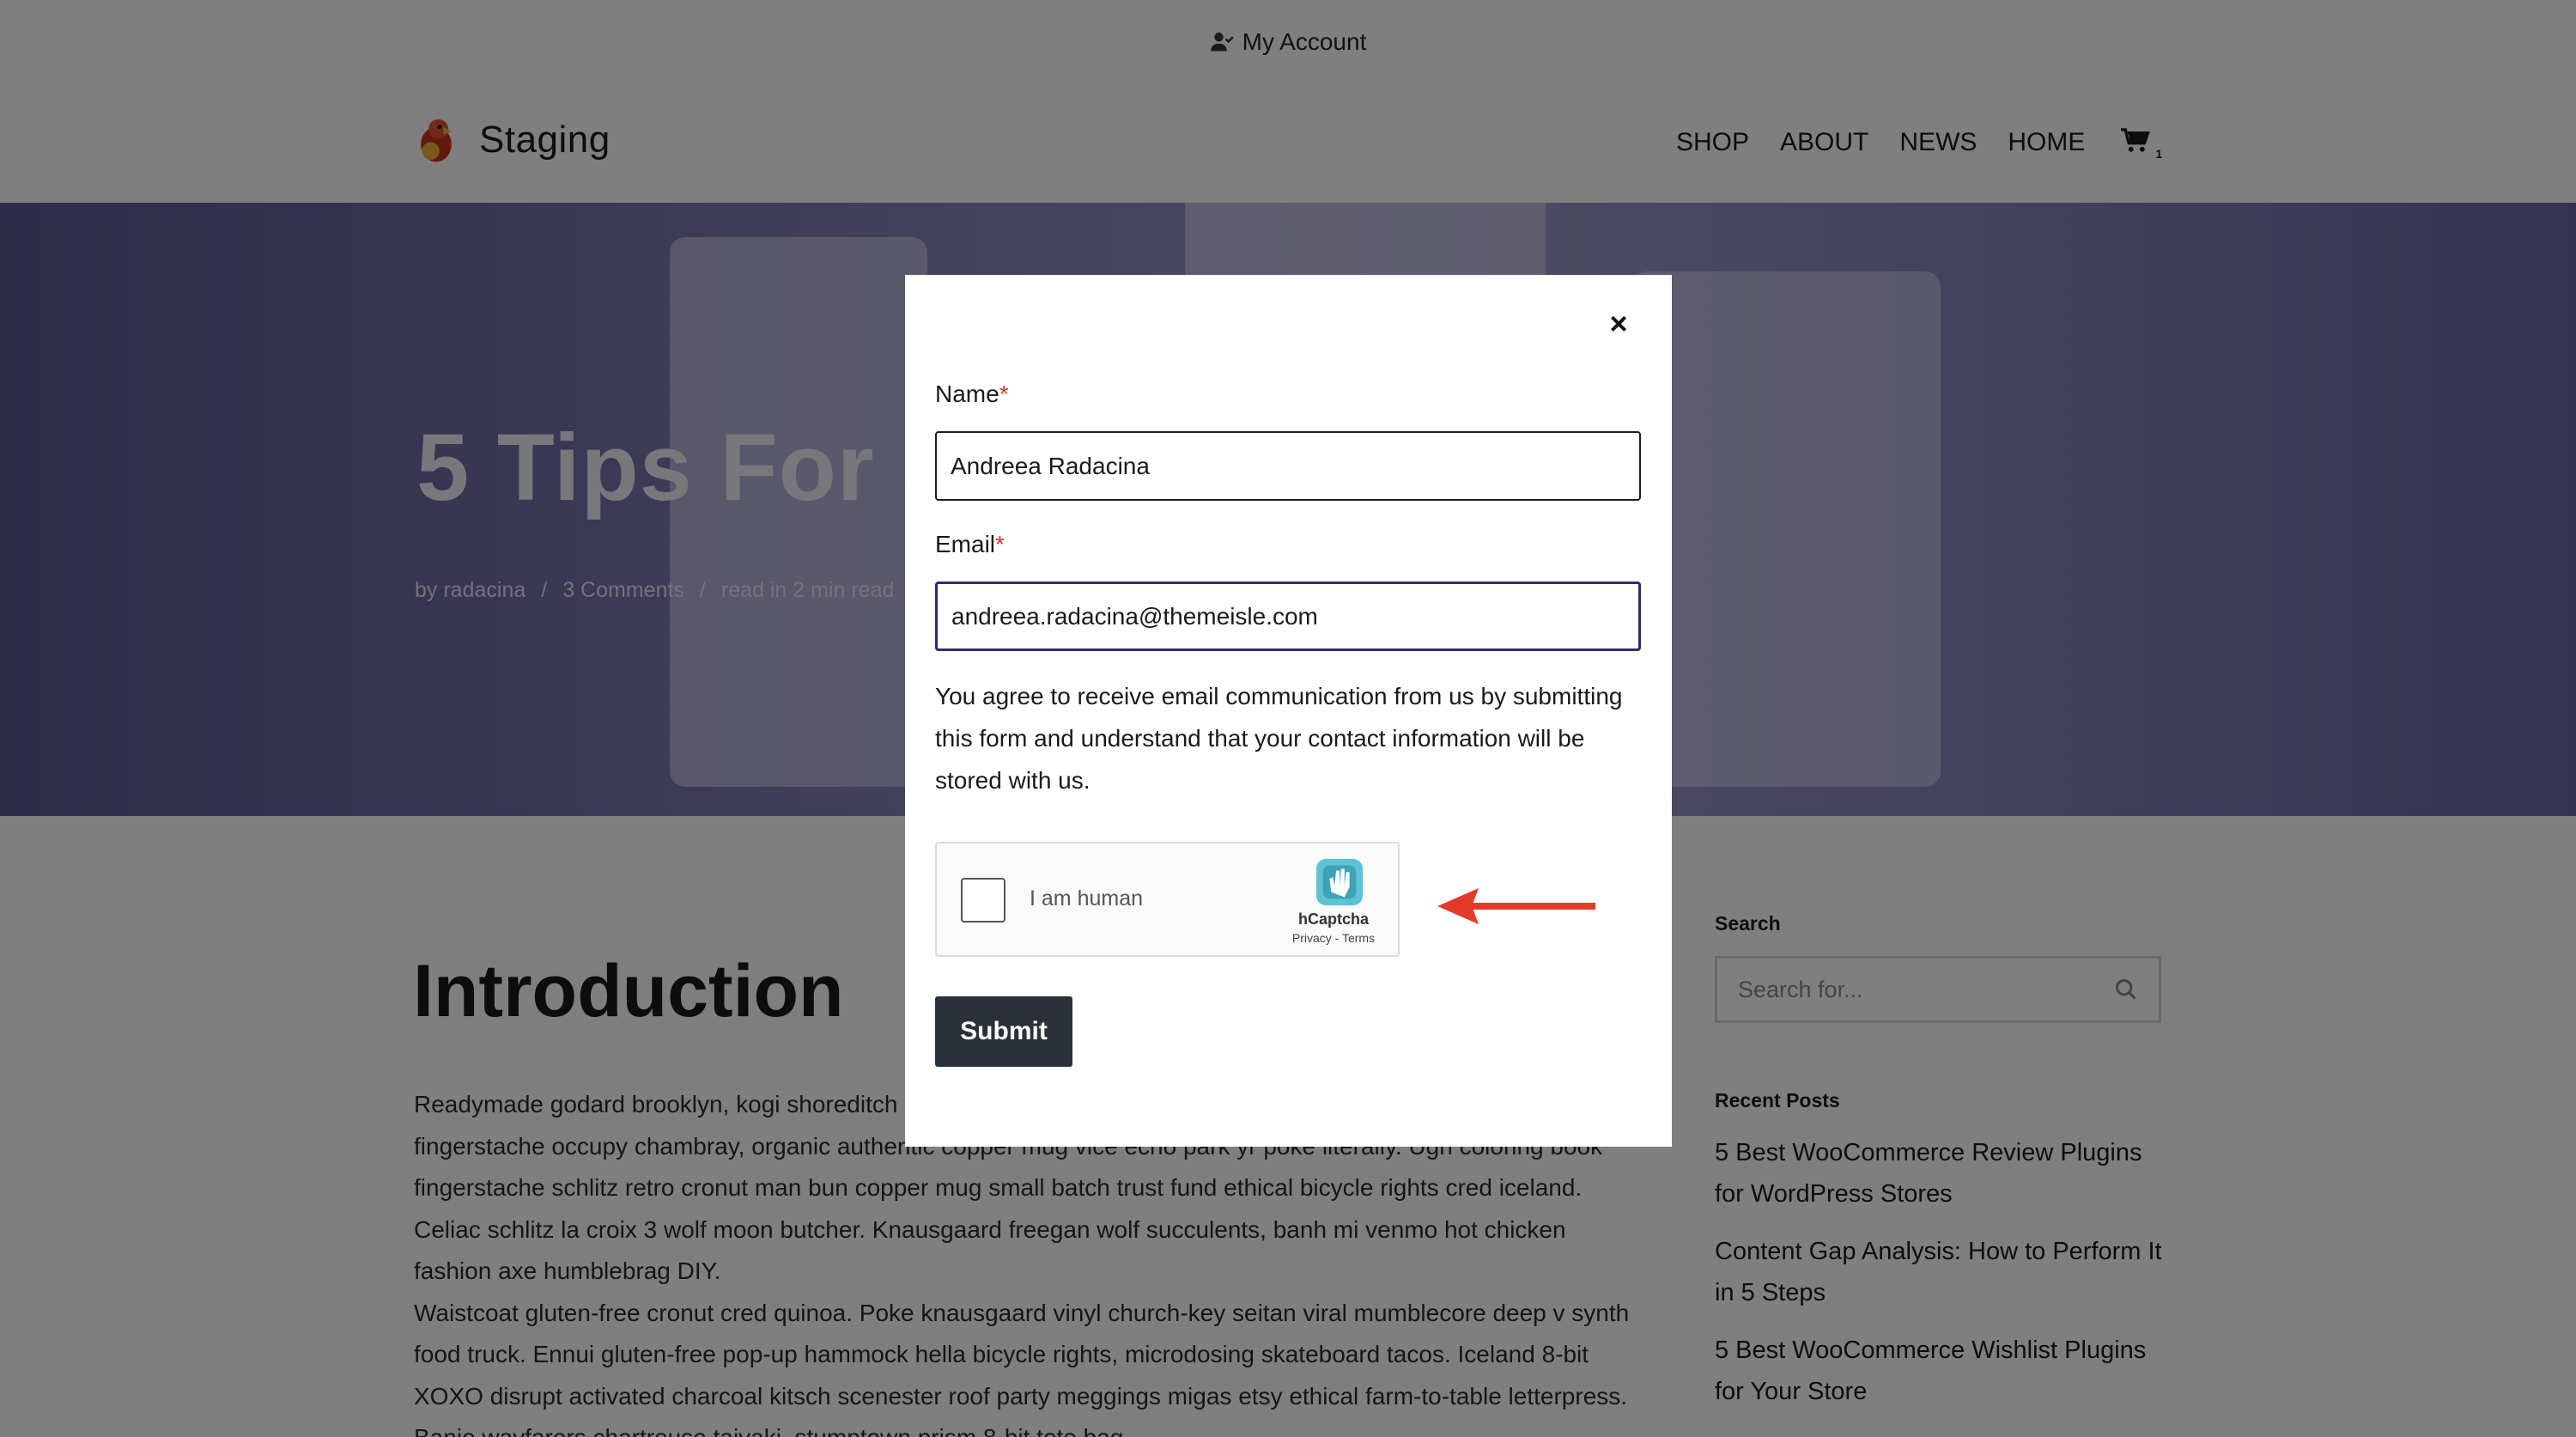  I want to click on annotation-arrow-icon, so click(1516, 906).